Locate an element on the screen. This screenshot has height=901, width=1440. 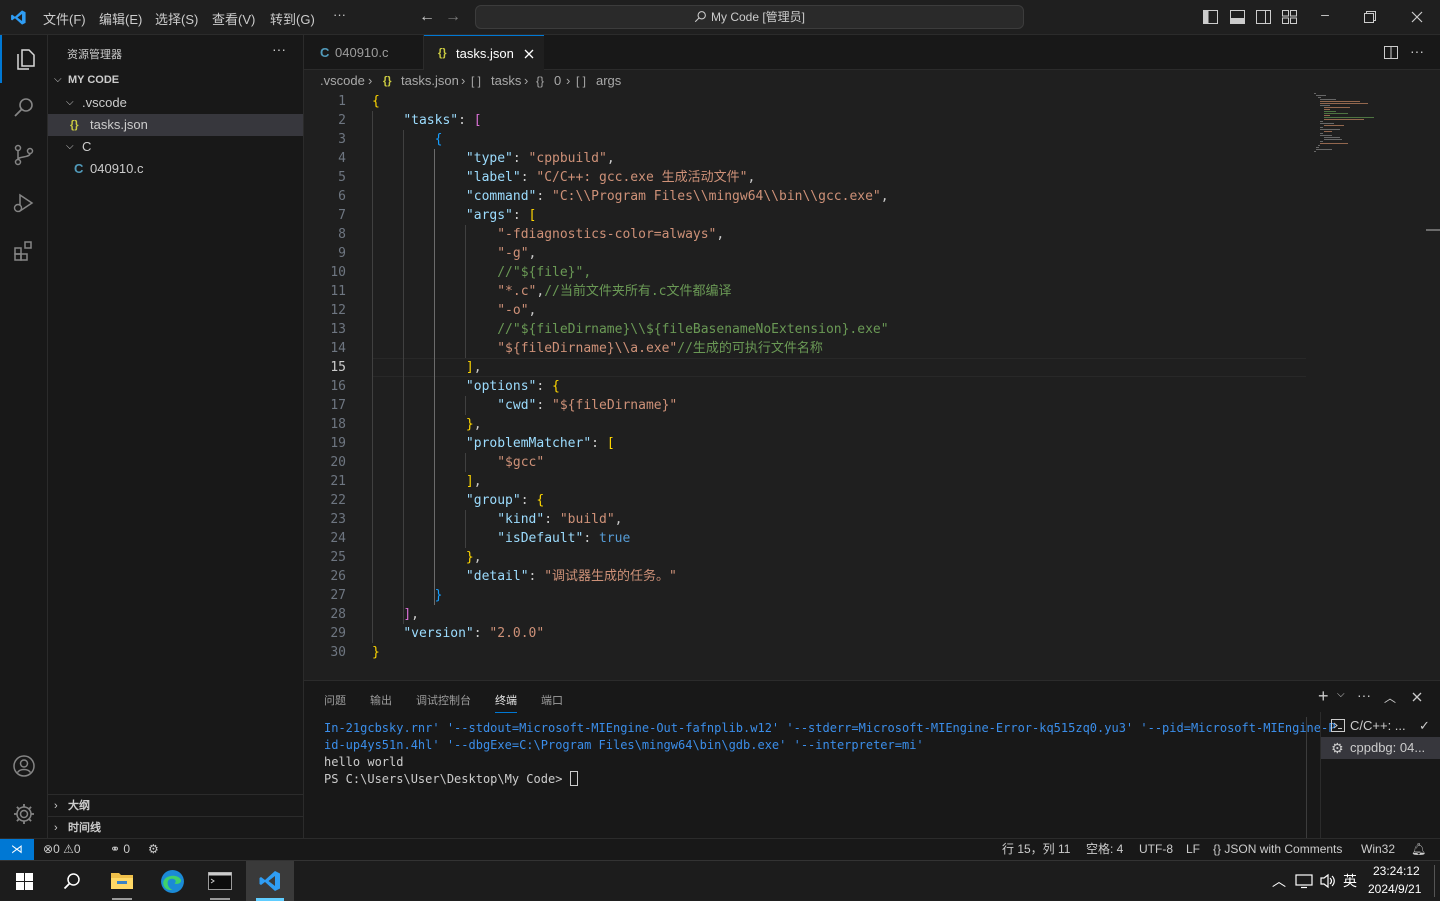
folder-vscode: ⌵ .vscode is located at coordinates (175, 103).